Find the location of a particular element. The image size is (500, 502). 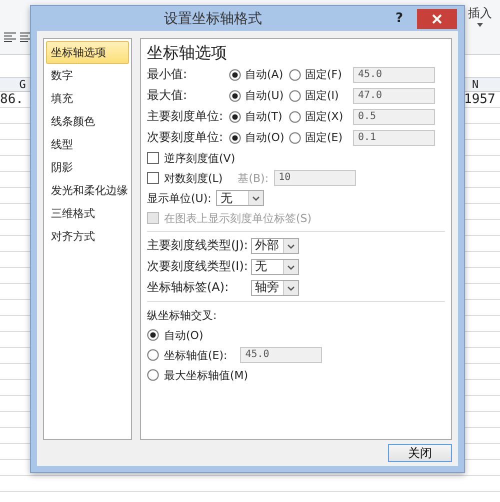

field-label: 主要刻度线类型(J): is located at coordinates (198, 245).